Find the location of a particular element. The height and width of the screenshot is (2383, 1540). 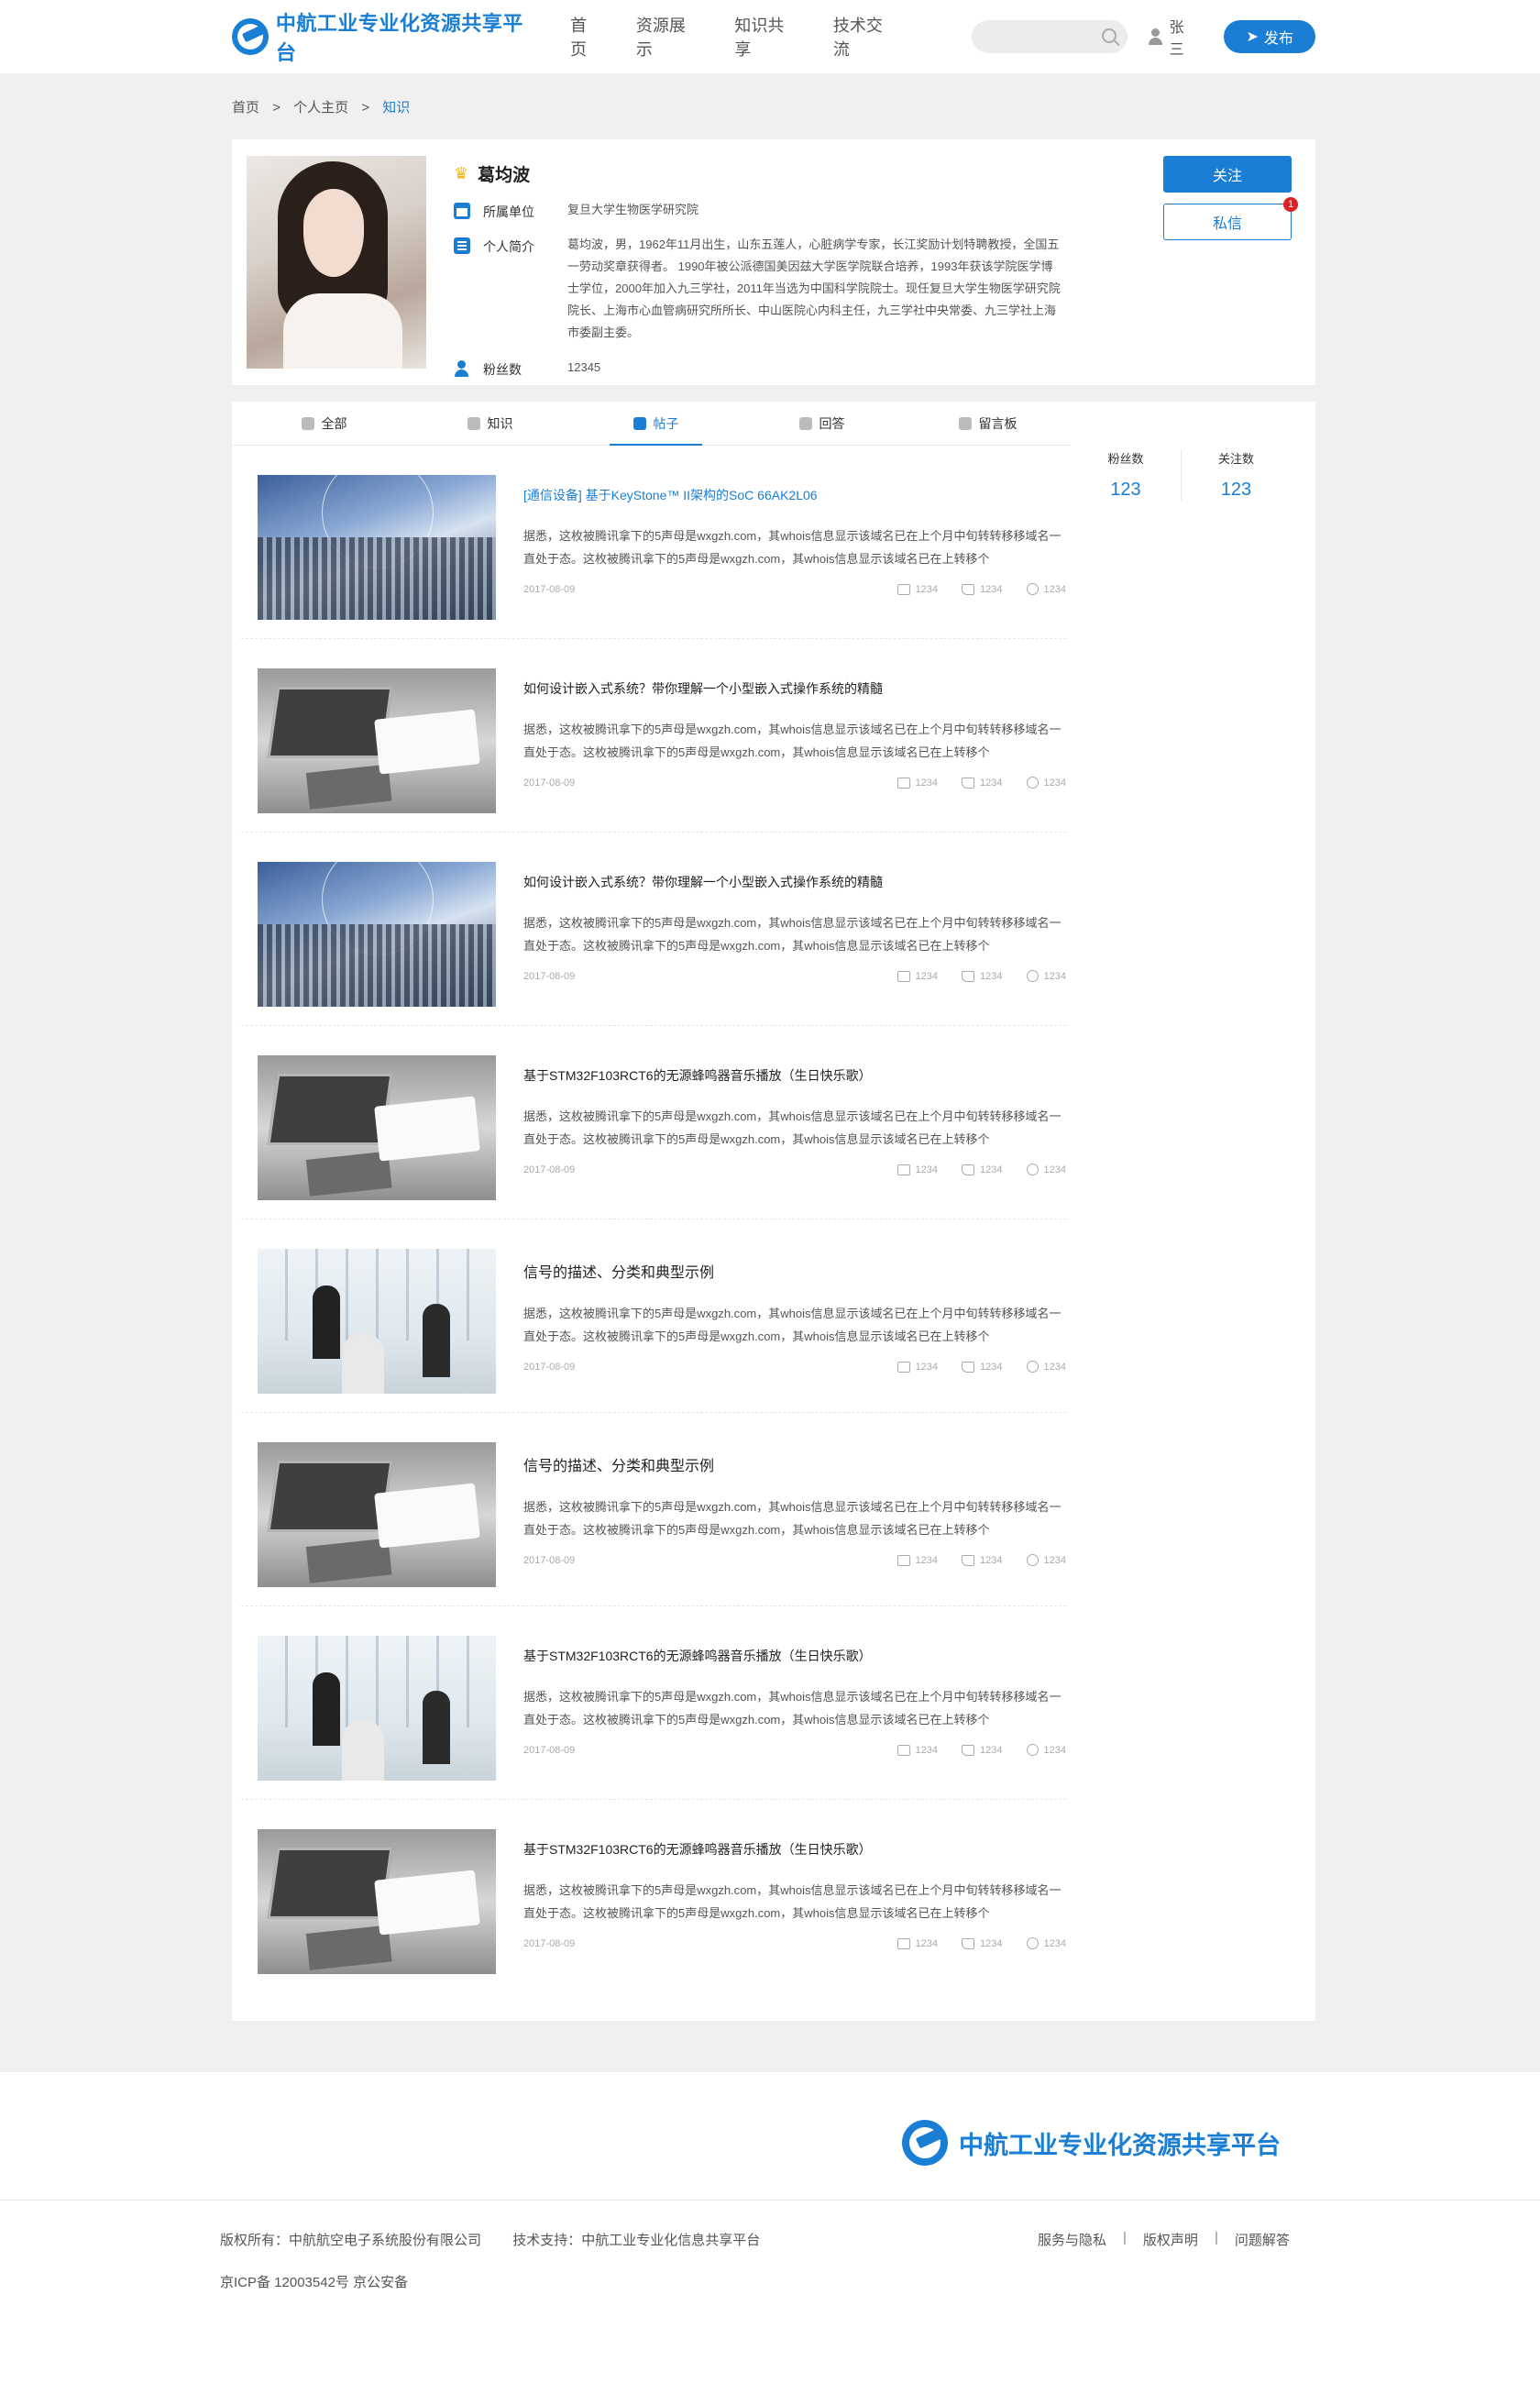

org-row: 所属单位 复旦大学生物医学研究院 is located at coordinates (765, 212).